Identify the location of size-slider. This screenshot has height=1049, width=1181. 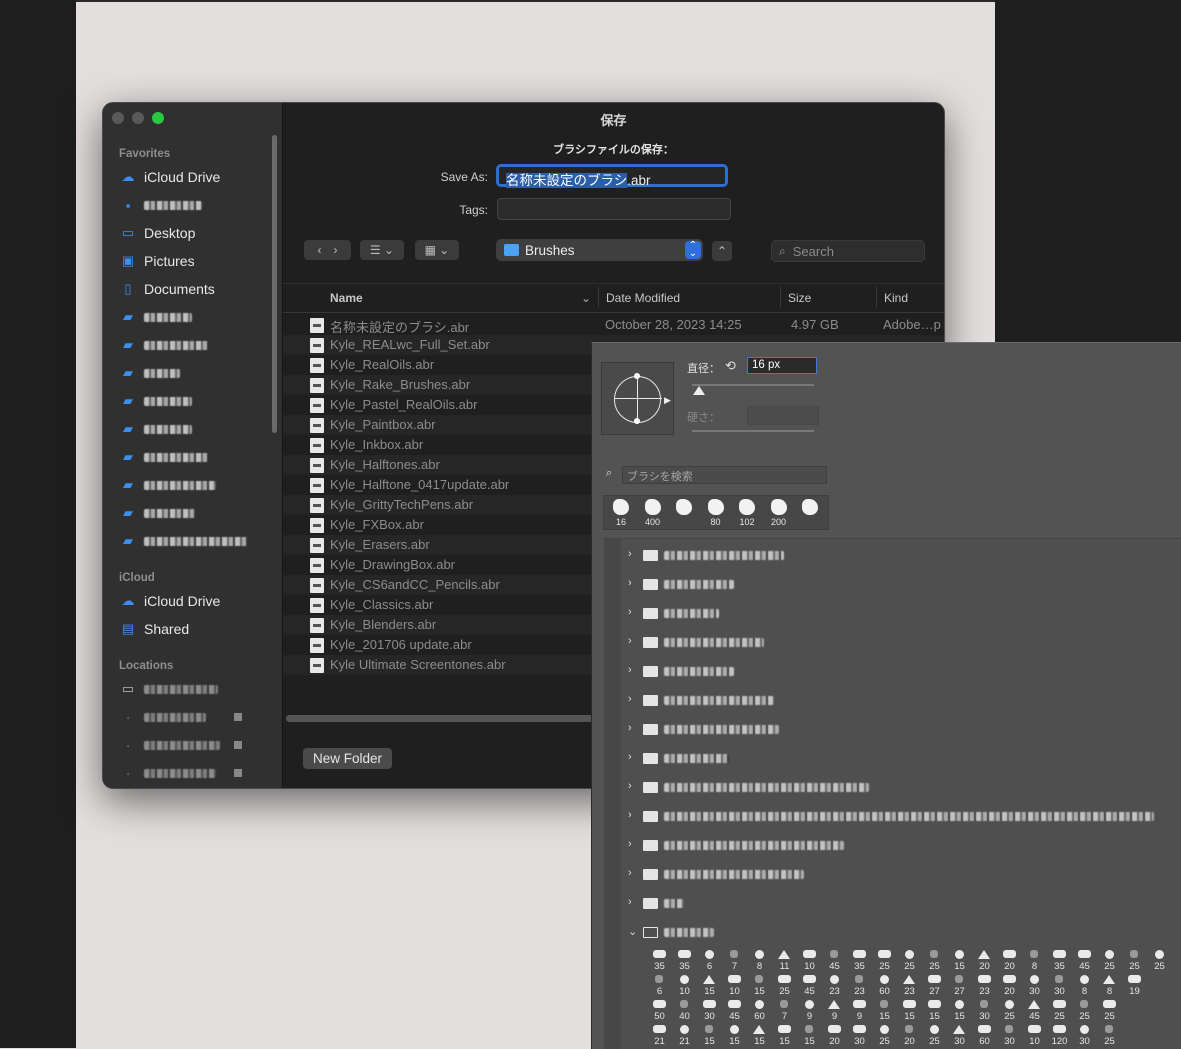
(753, 385).